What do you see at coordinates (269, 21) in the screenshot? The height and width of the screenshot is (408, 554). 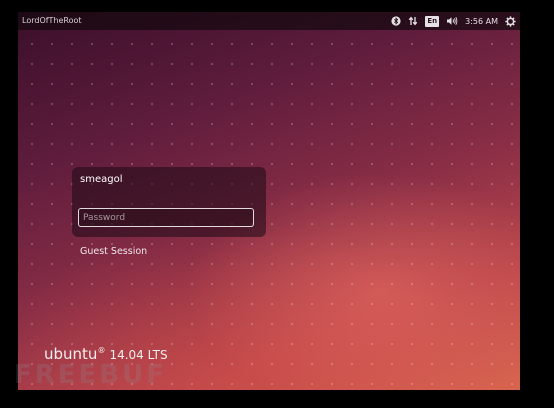 I see `top-panel: LordOfTheRoot En 3:56 AM` at bounding box center [269, 21].